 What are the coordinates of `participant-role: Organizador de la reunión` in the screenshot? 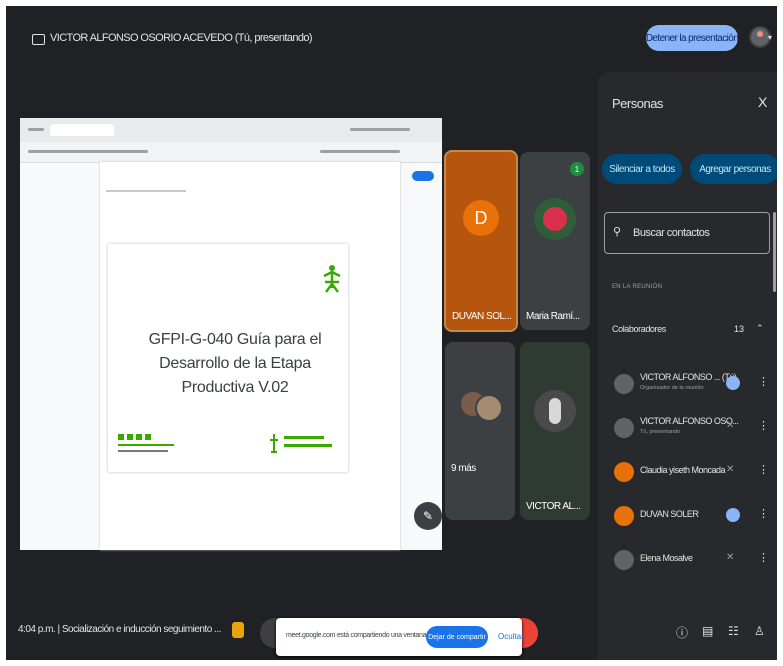 It's located at (672, 388).